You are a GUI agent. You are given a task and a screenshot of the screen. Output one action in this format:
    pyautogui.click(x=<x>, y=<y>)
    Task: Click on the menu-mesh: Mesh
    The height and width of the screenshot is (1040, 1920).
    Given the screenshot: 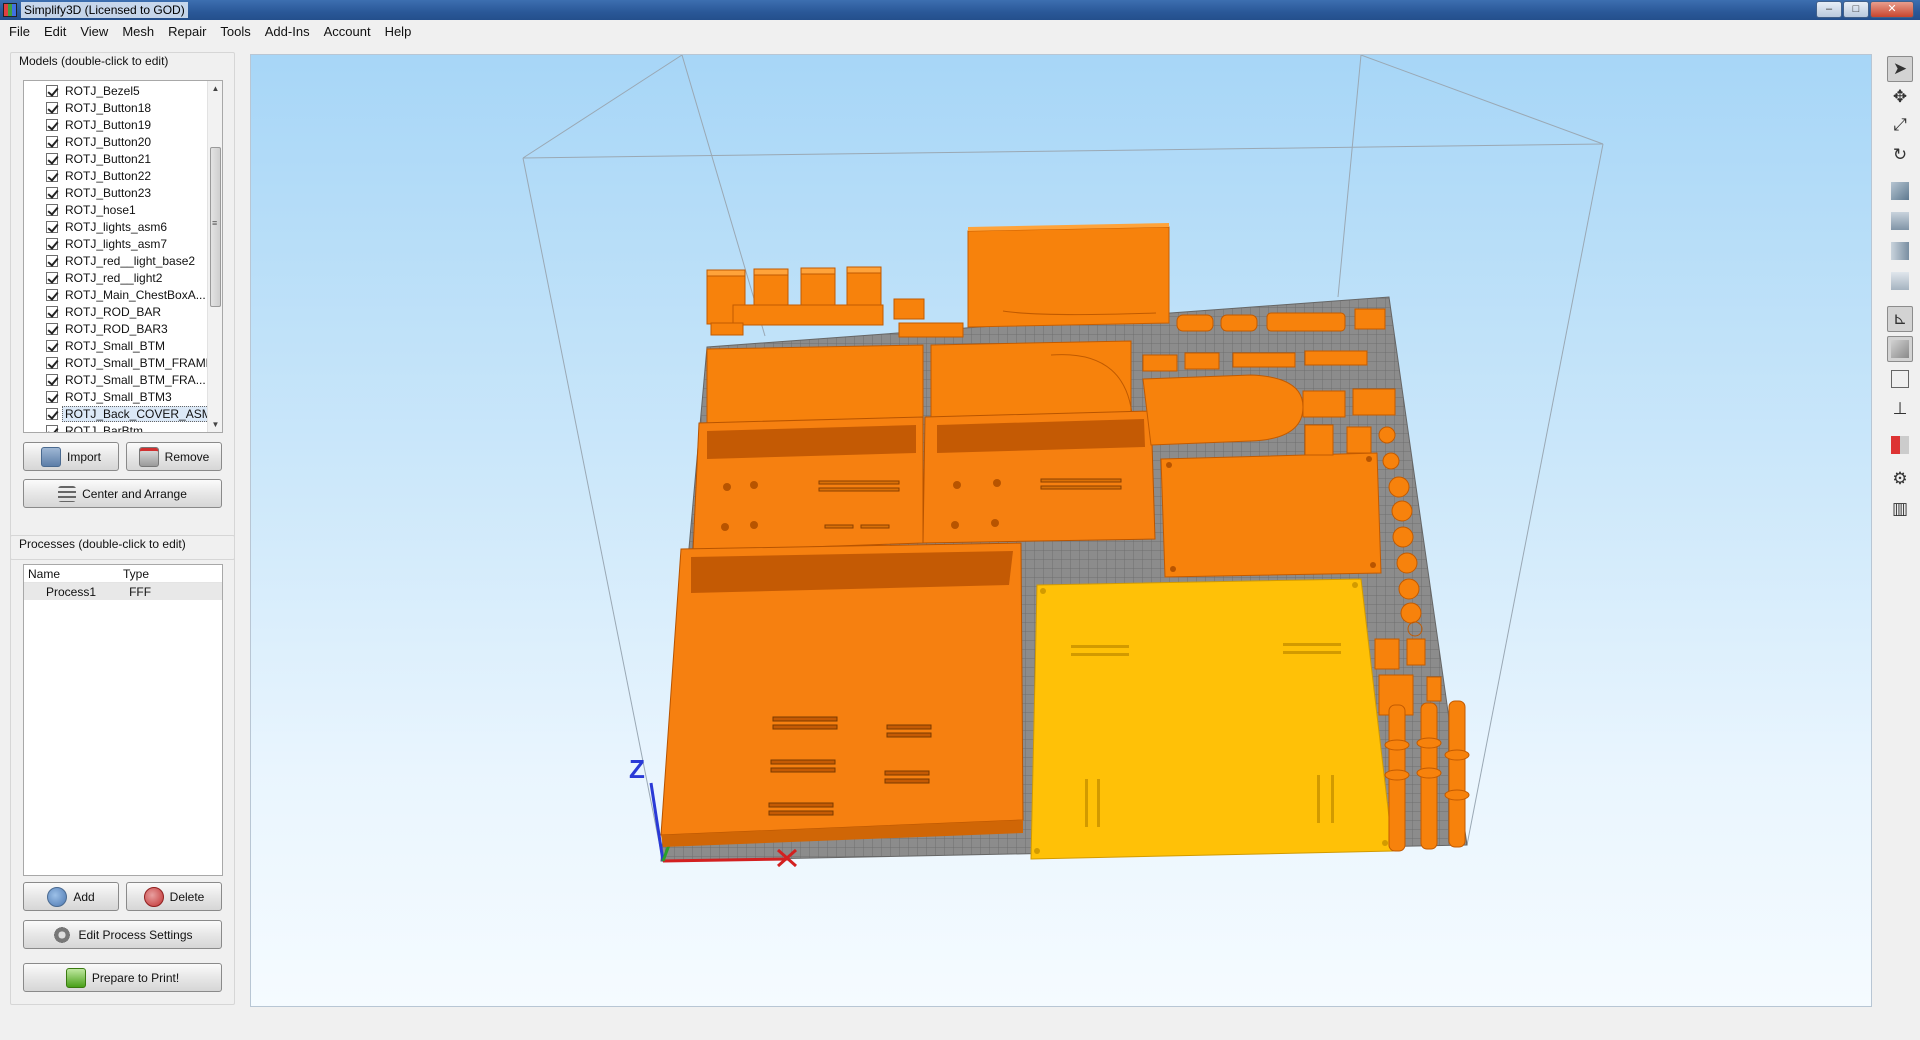 What is the action you would take?
    pyautogui.click(x=138, y=31)
    